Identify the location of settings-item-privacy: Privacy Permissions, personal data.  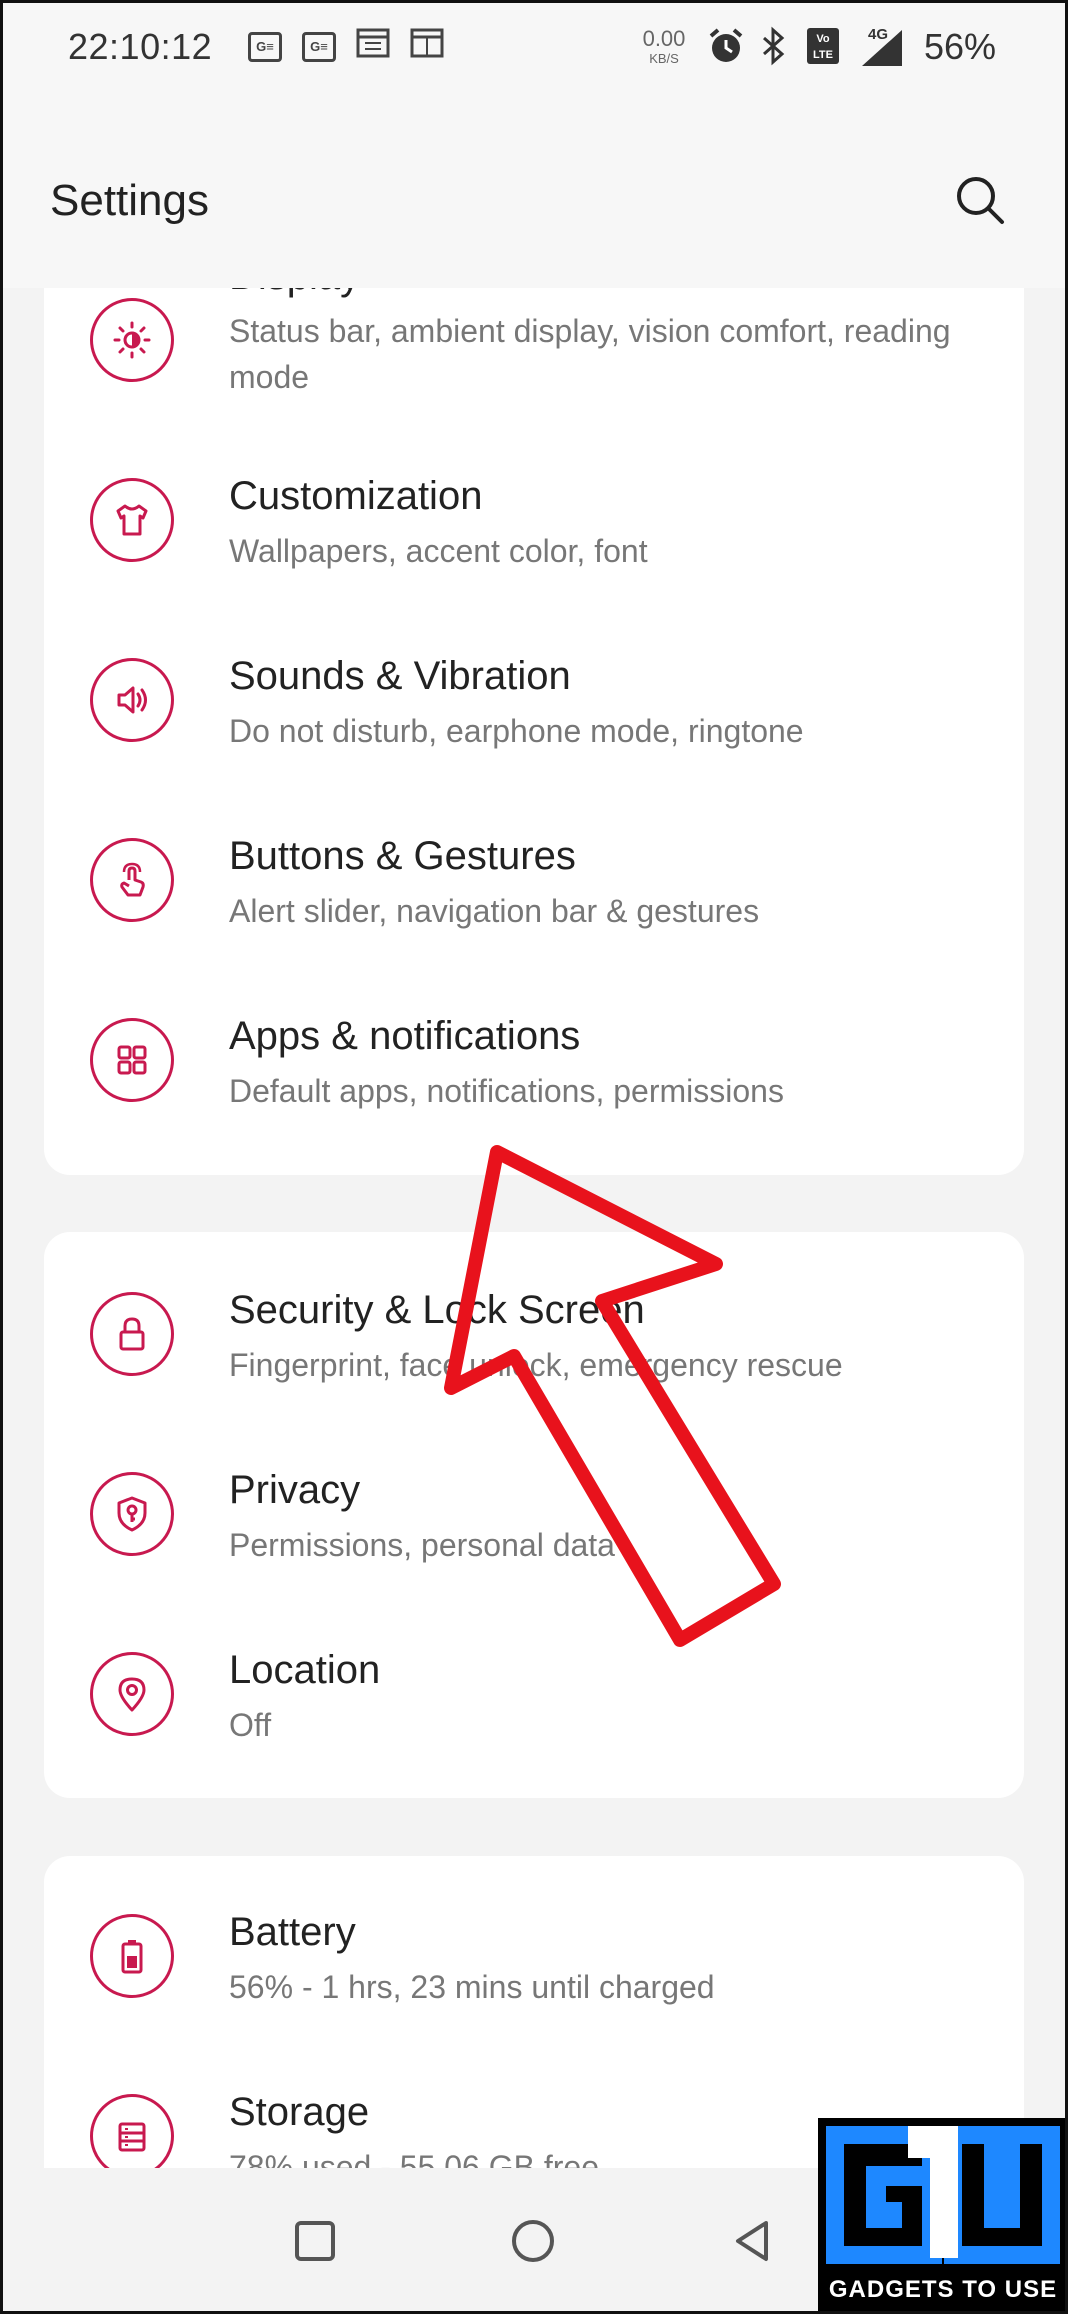
(534, 1513).